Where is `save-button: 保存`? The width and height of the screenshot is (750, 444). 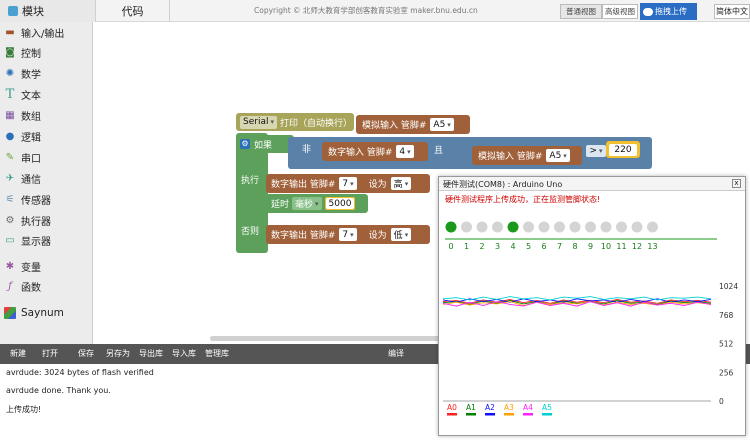 save-button: 保存 is located at coordinates (86, 353).